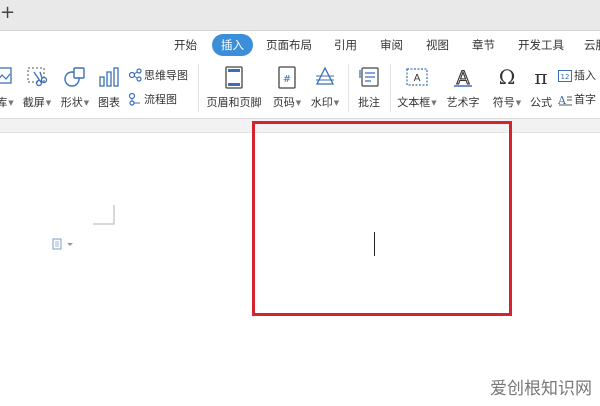  I want to click on header-footer-button: 页眉和页脚, so click(234, 89).